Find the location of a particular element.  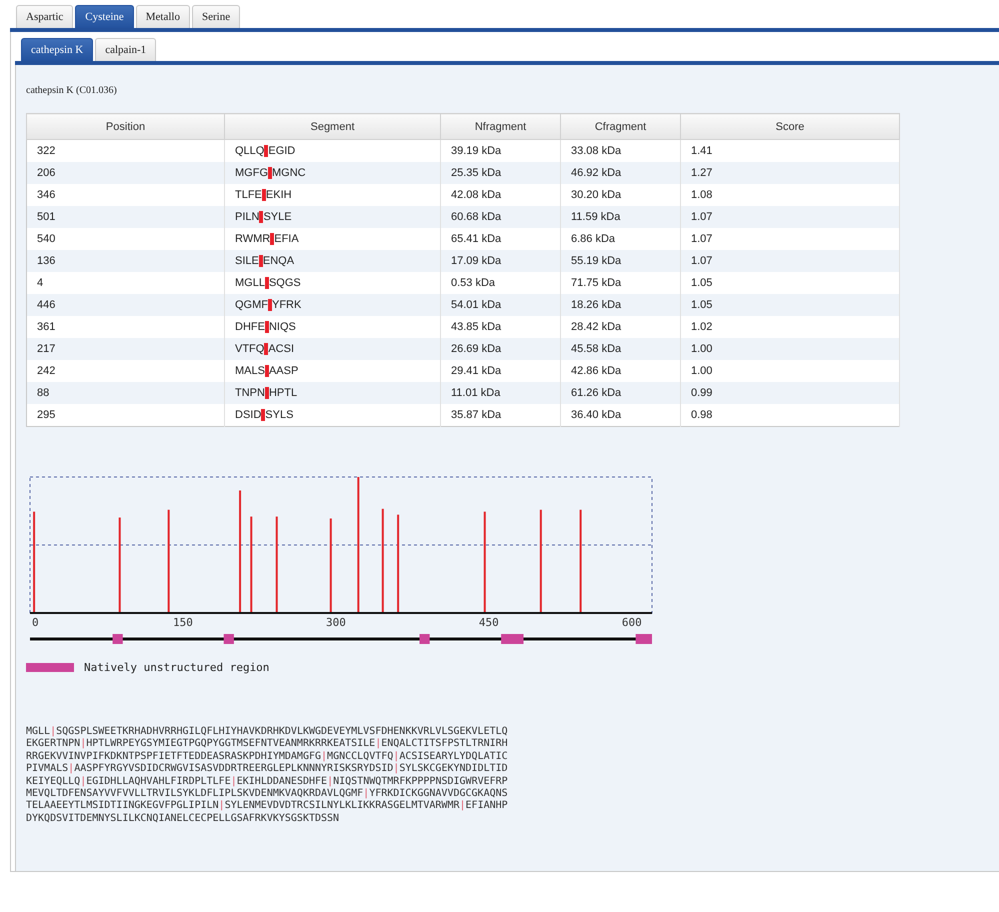

segment-cell: DHFE NIQS is located at coordinates (265, 327).